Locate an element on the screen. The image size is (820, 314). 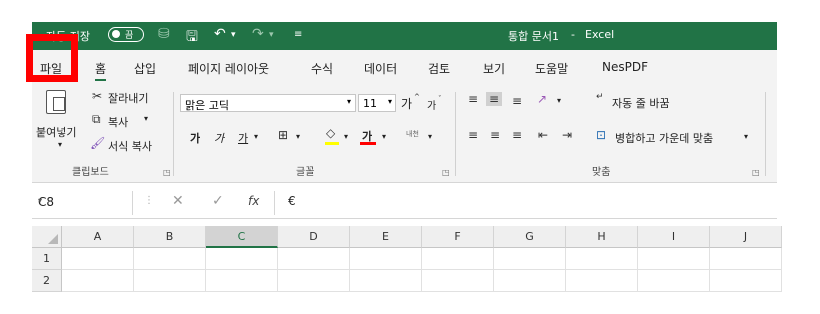
row-header: 1 is located at coordinates (47, 259).